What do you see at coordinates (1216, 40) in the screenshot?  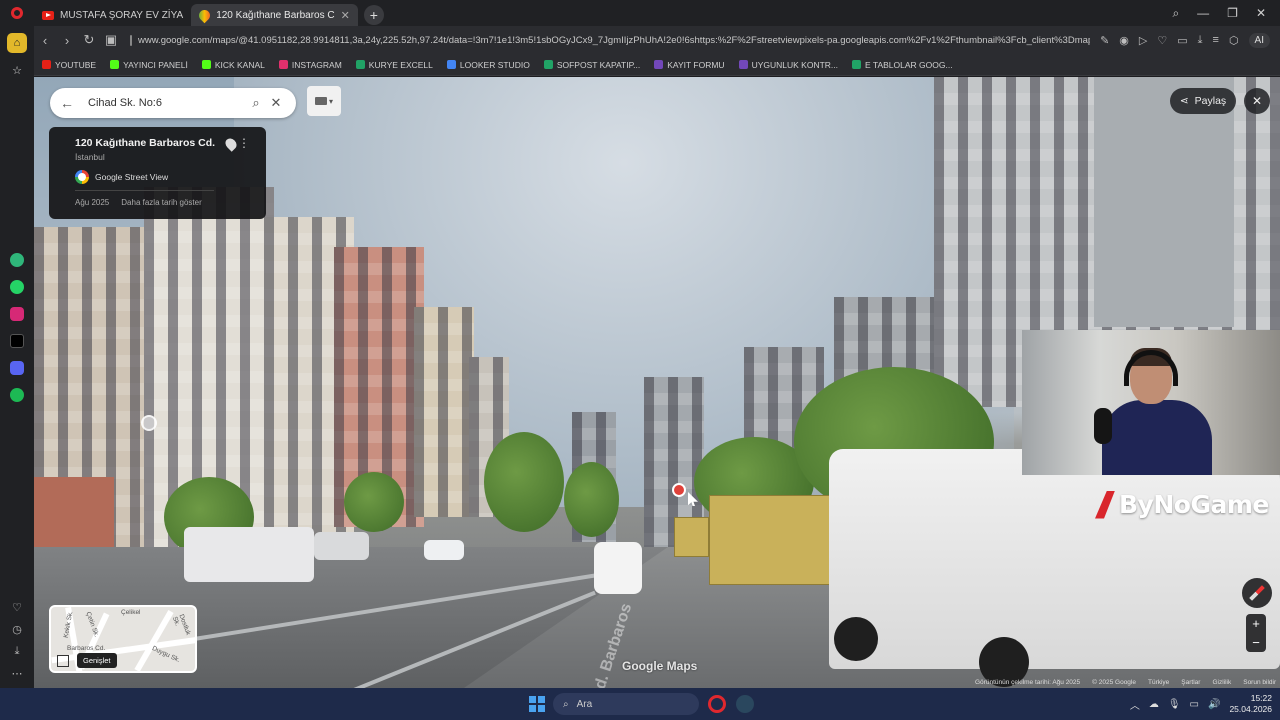 I see `menu-icon: ≡` at bounding box center [1216, 40].